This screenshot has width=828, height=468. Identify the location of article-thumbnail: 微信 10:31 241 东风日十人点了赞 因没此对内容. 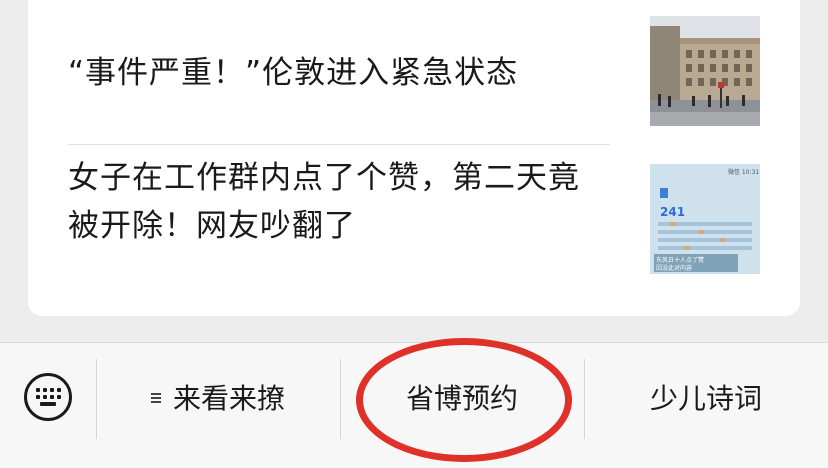
(705, 219).